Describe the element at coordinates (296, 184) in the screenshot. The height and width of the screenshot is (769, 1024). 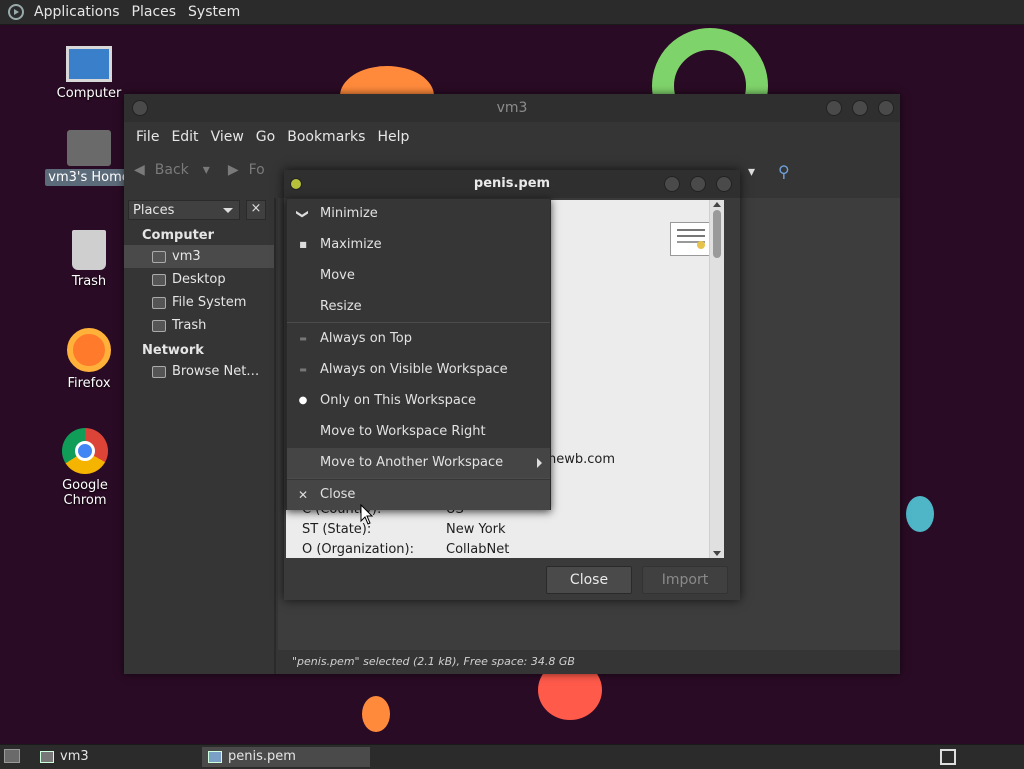
I see `dialog-menu-icon` at that location.